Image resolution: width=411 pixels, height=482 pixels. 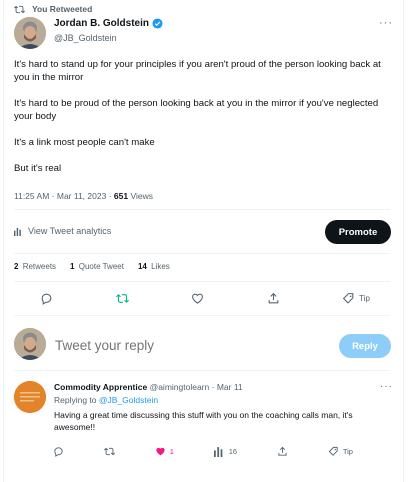 What do you see at coordinates (157, 23) in the screenshot?
I see `verified-badge-icon` at bounding box center [157, 23].